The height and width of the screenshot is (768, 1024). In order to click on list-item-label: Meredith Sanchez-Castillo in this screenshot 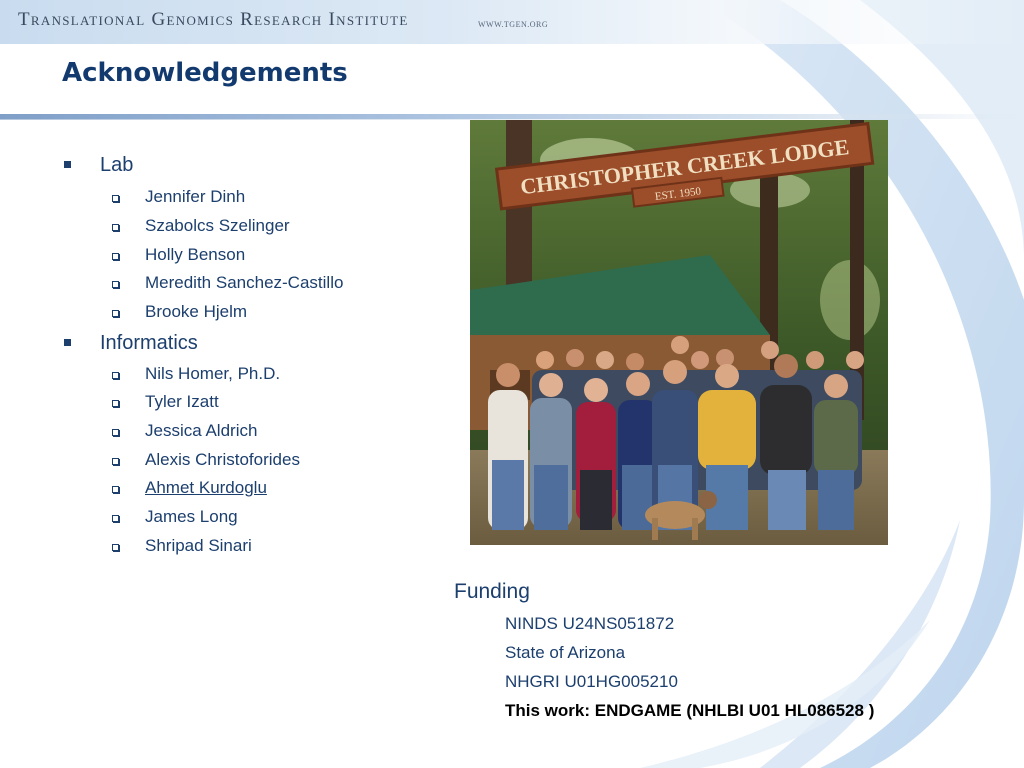, I will do `click(244, 282)`.